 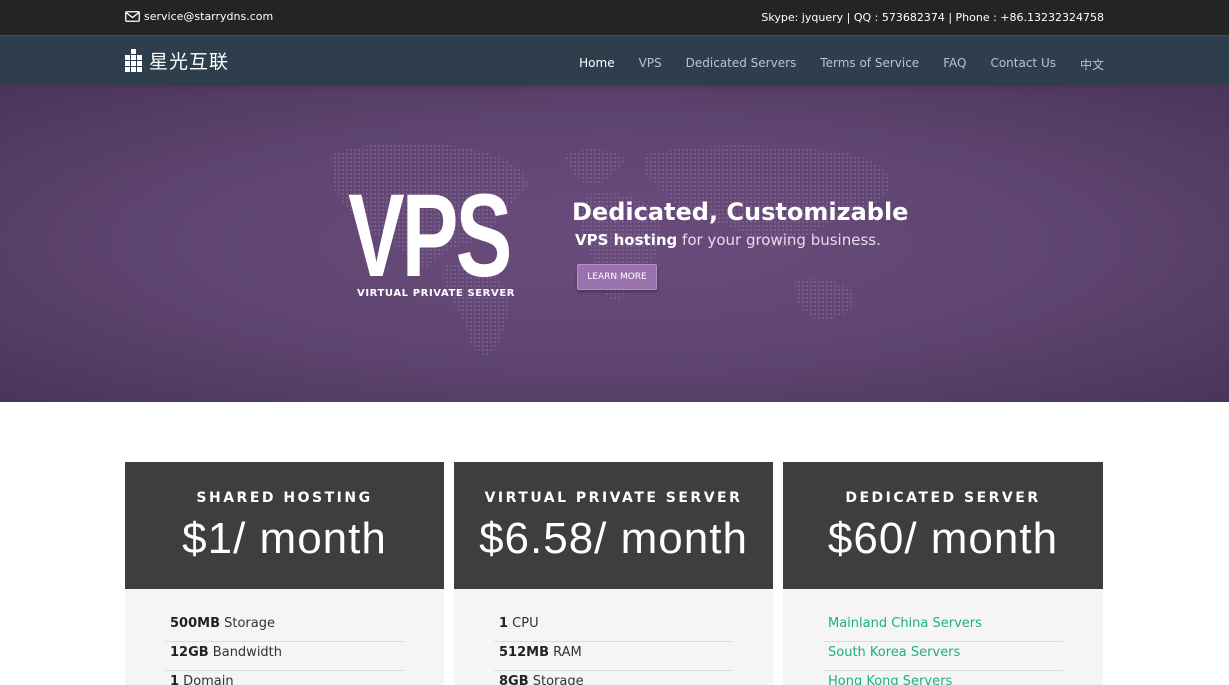 What do you see at coordinates (523, 623) in the screenshot?
I see `feature-label: CPU` at bounding box center [523, 623].